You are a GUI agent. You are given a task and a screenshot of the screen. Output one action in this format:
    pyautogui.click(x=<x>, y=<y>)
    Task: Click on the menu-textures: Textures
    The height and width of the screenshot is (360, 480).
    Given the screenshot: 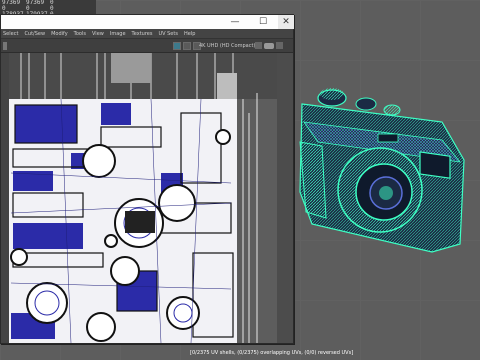 What is the action you would take?
    pyautogui.click(x=142, y=33)
    